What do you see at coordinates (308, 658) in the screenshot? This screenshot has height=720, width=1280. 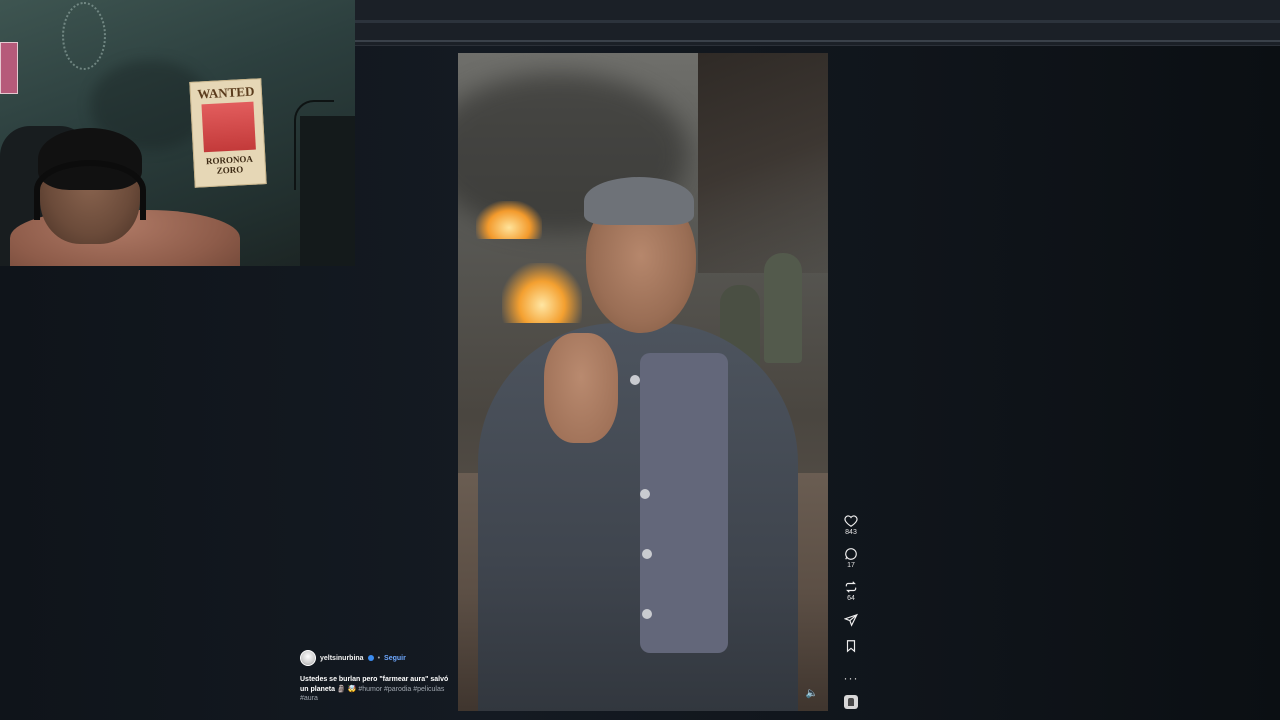 I see `avatar` at bounding box center [308, 658].